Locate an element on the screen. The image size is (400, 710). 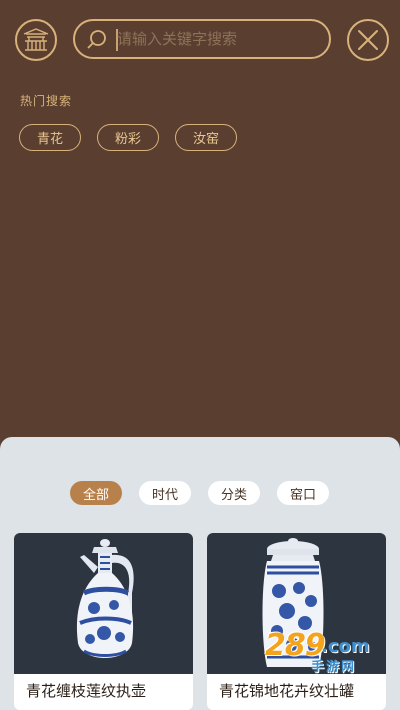
close-button is located at coordinates (368, 40).